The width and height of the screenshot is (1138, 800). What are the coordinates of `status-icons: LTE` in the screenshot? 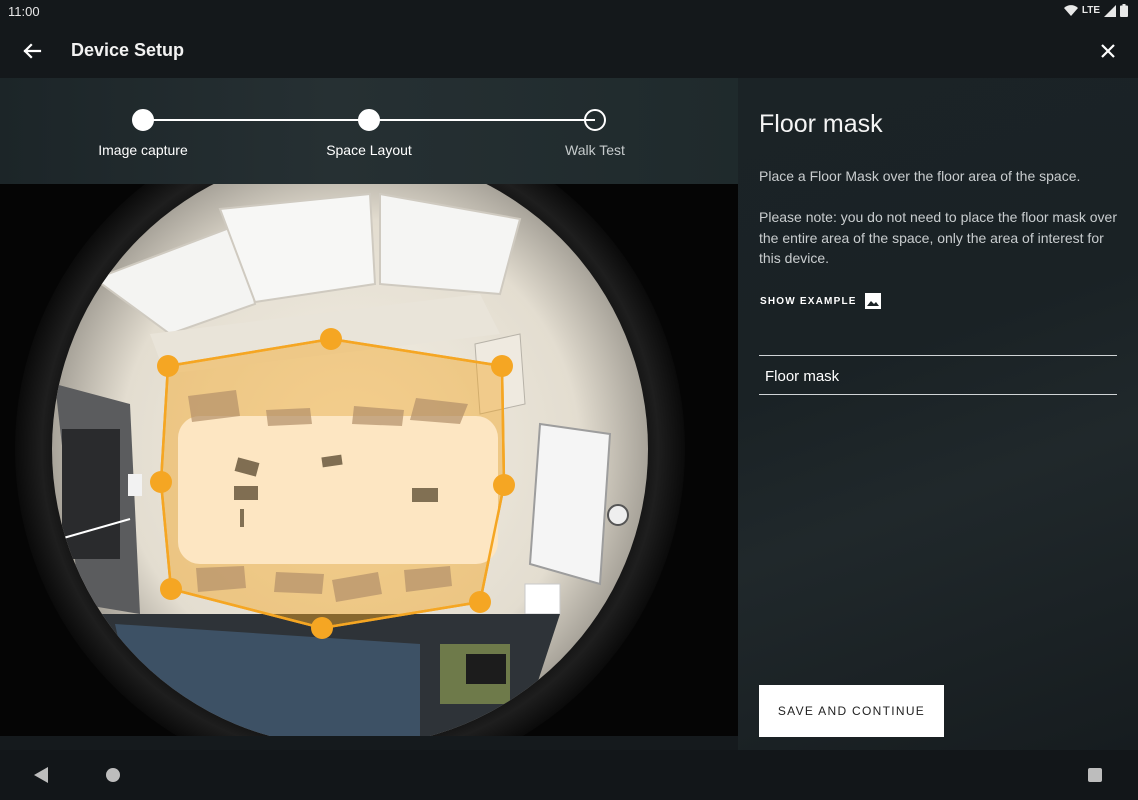 It's located at (1095, 10).